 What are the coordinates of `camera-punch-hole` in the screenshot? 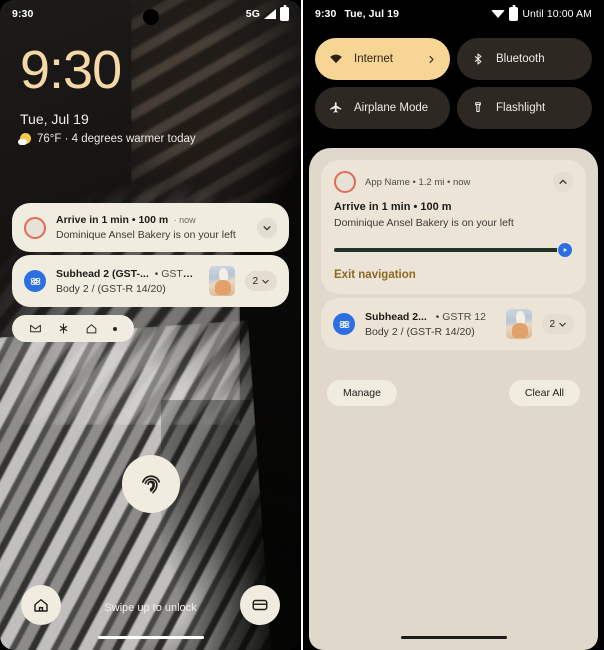 It's located at (150, 17).